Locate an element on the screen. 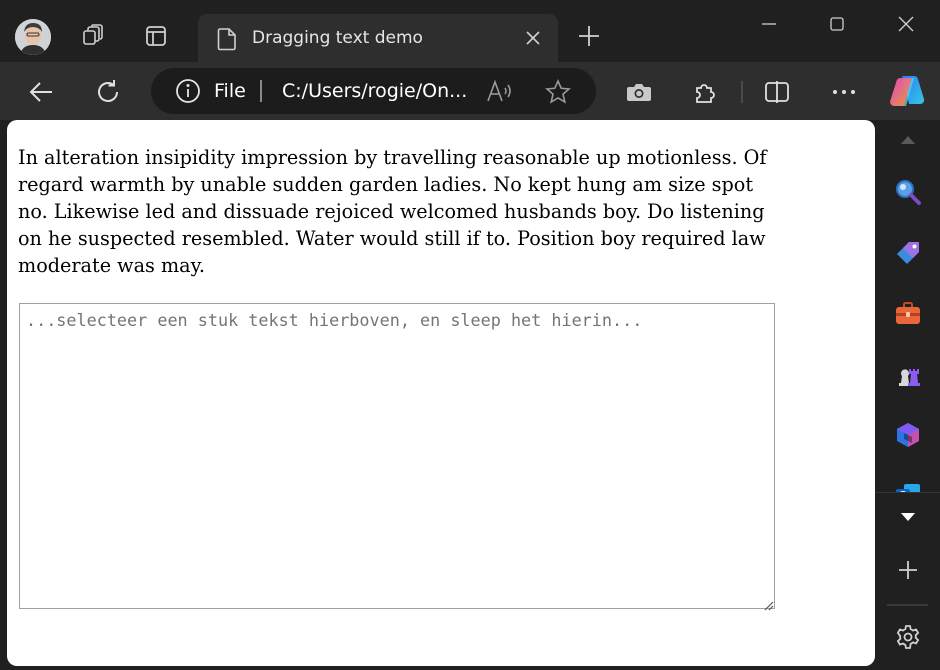 The height and width of the screenshot is (670, 940). resize-grip-icon is located at coordinates (768, 603).